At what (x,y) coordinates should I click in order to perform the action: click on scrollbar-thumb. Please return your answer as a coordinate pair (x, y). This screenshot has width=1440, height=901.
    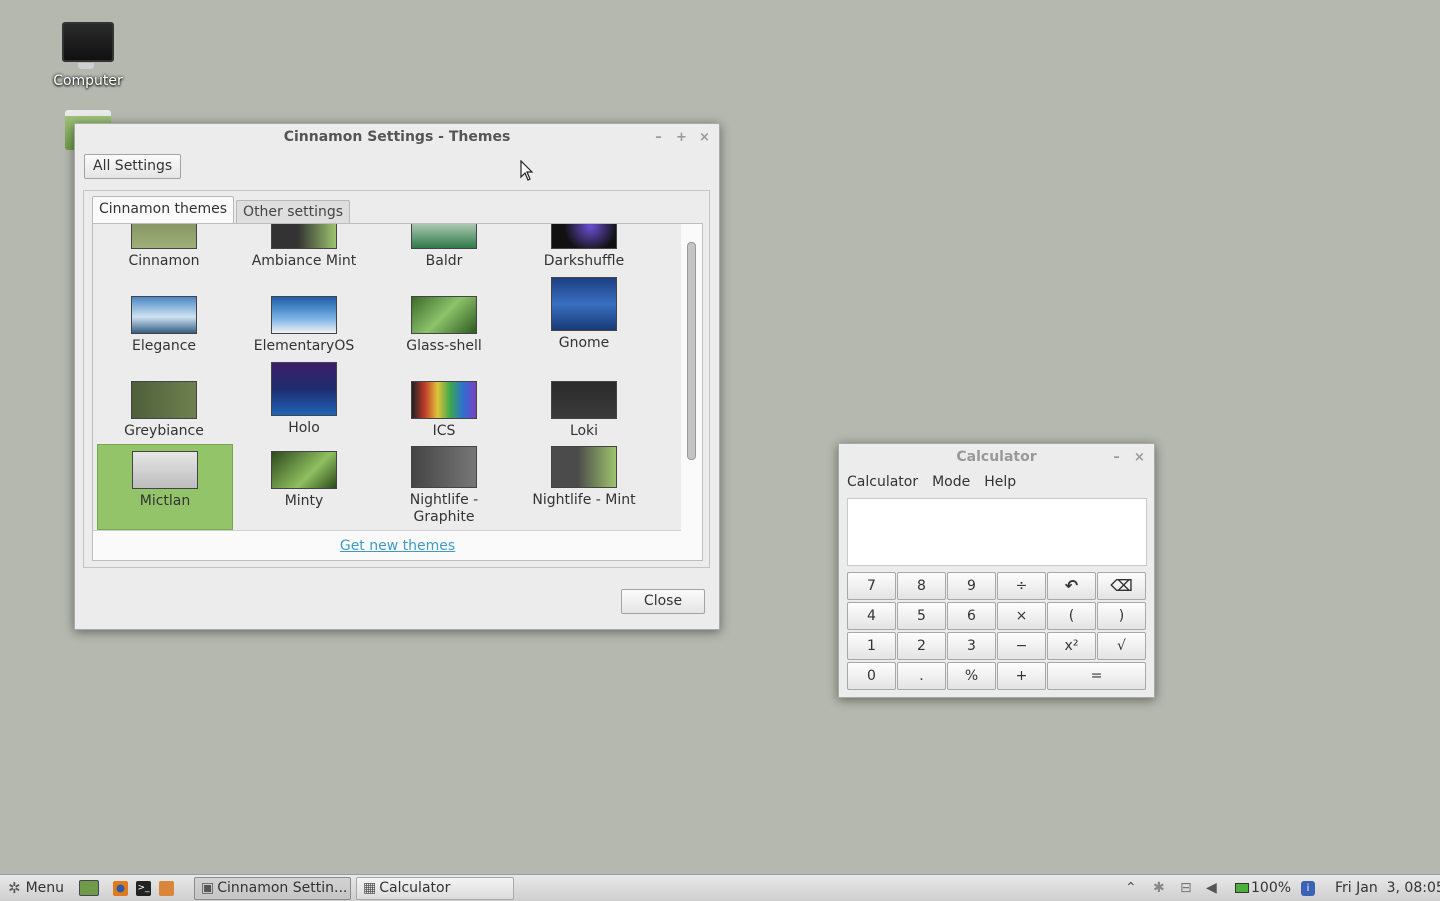
    Looking at the image, I should click on (691, 351).